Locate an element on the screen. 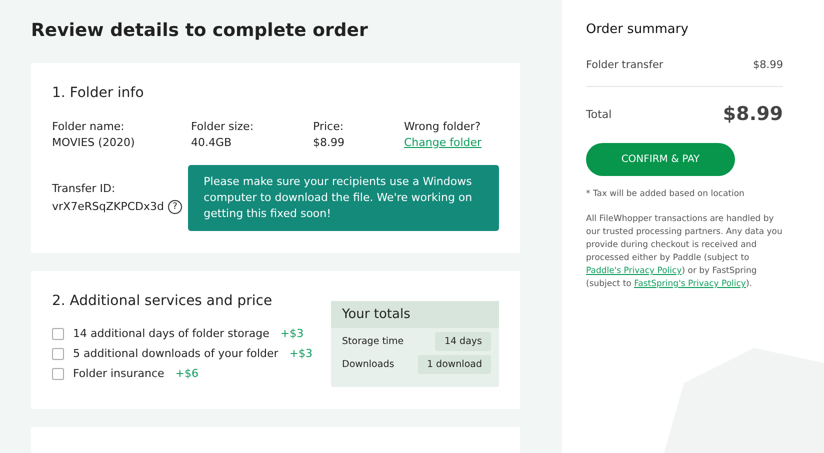  line-label: Folder transfer is located at coordinates (625, 65).